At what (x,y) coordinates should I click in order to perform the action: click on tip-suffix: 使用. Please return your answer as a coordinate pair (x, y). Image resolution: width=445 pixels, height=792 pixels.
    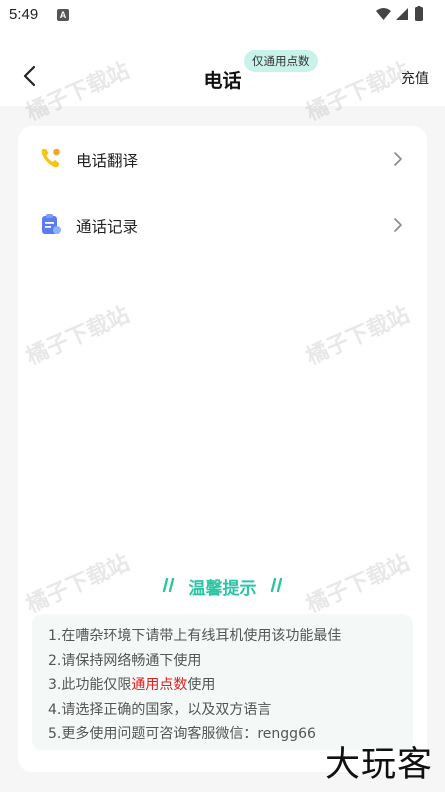
    Looking at the image, I should click on (201, 685).